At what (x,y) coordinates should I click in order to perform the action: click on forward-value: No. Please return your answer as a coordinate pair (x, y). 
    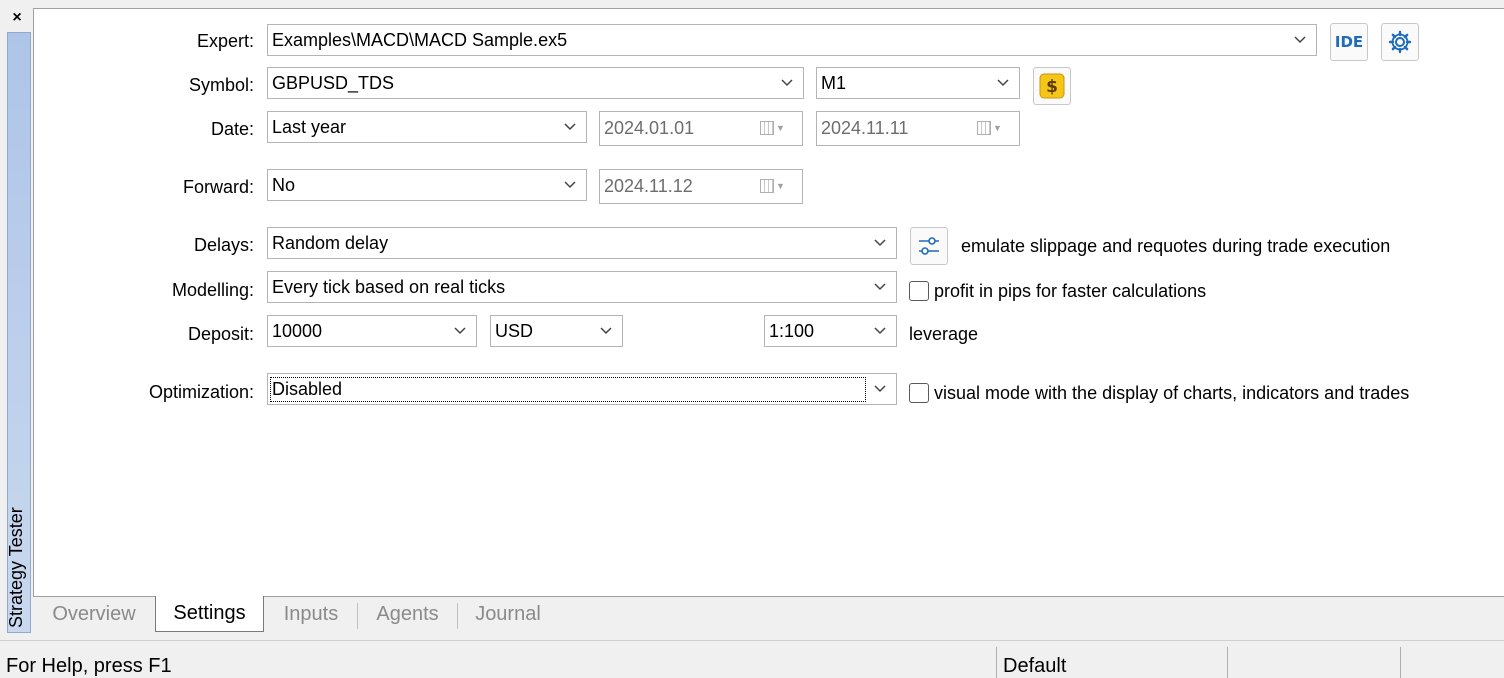
    Looking at the image, I should click on (284, 184).